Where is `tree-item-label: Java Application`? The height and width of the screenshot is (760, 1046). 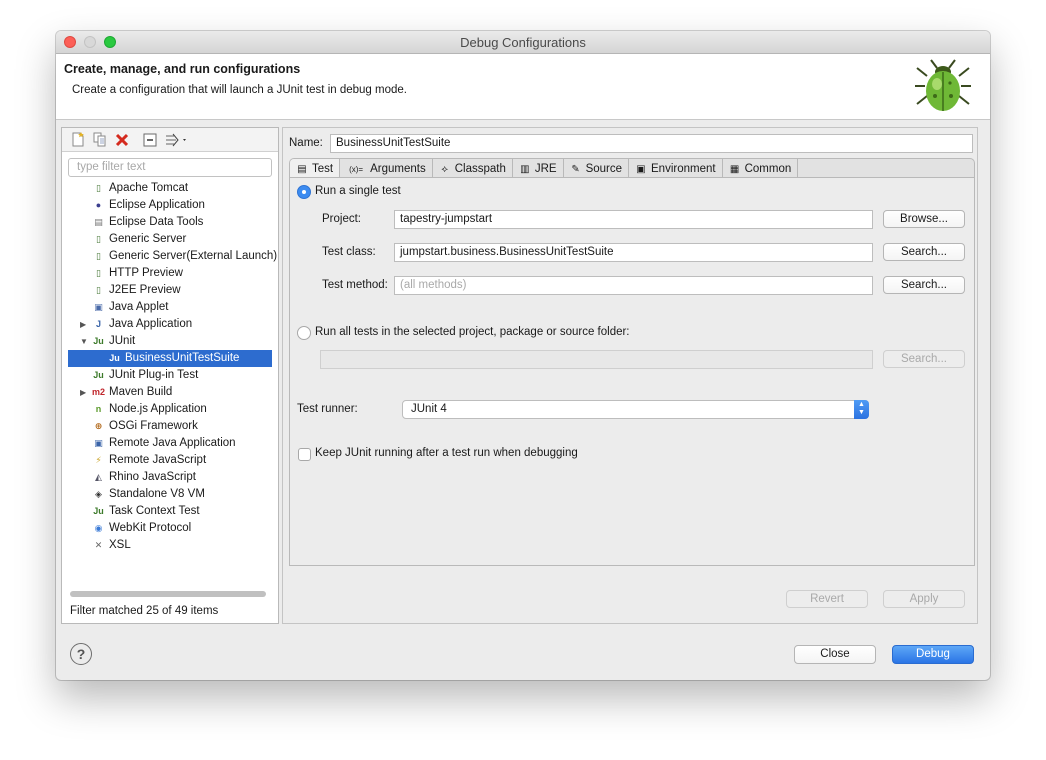 tree-item-label: Java Application is located at coordinates (151, 324).